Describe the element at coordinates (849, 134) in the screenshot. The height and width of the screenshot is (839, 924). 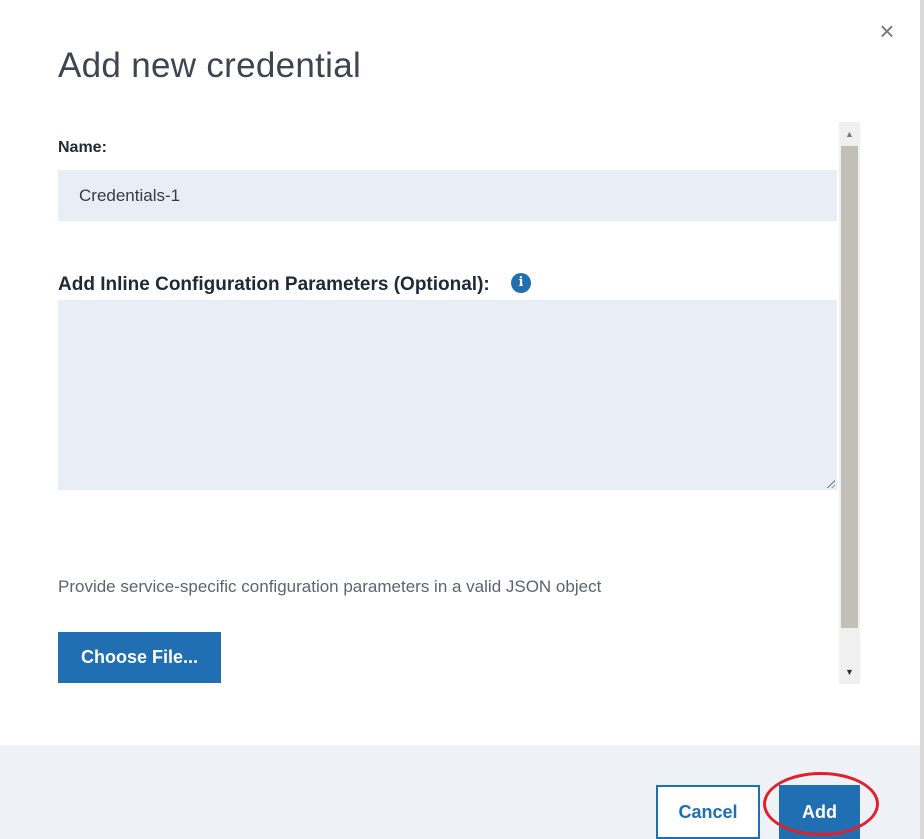
I see `scroll-up-arrow-icon: ▲` at that location.